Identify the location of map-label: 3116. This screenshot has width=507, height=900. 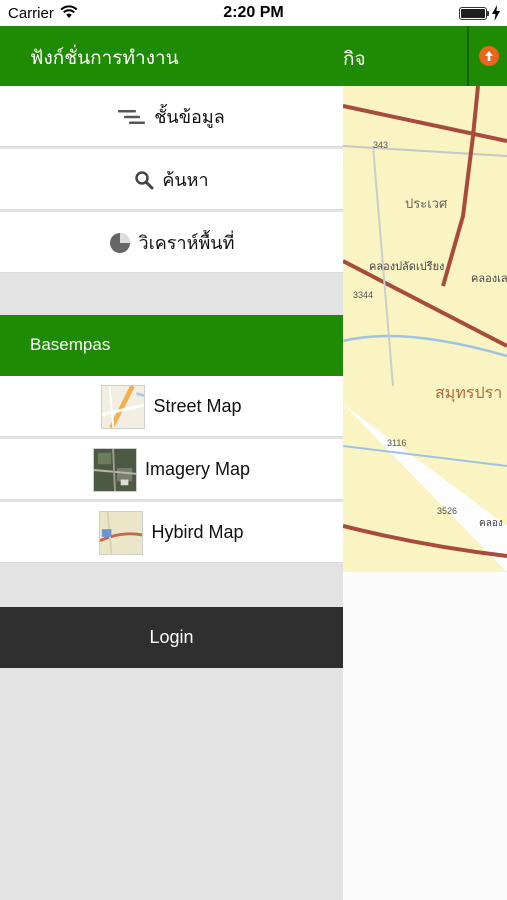
(396, 443).